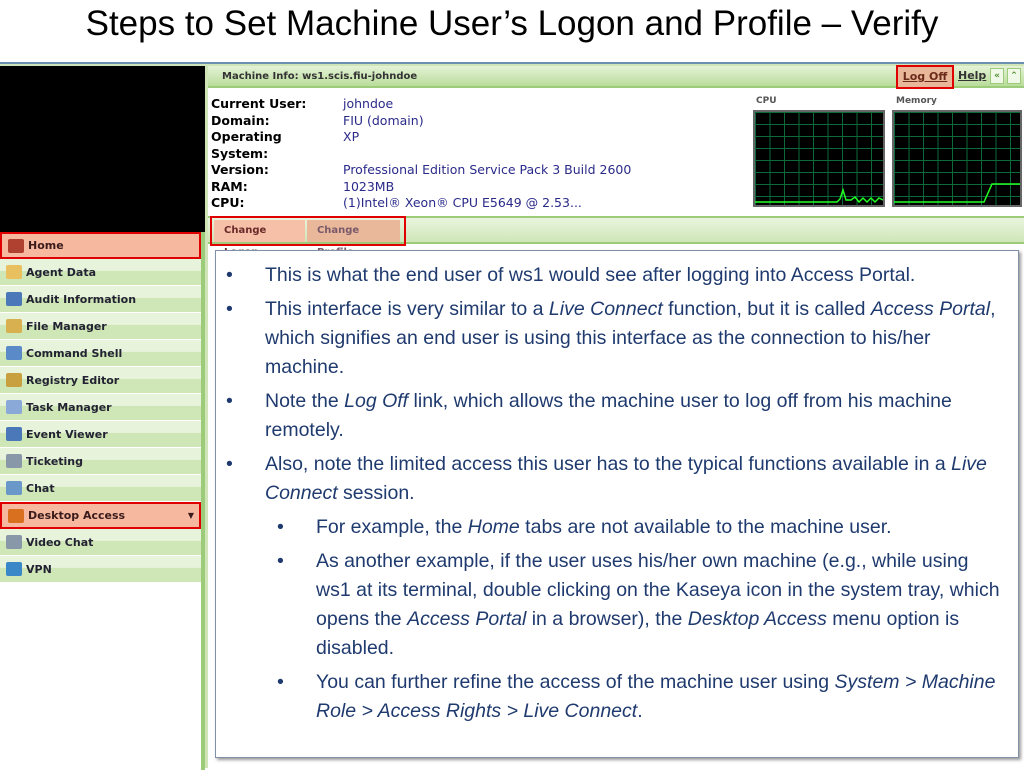  What do you see at coordinates (421, 104) in the screenshot?
I see `info-row: Current User: johndoe` at bounding box center [421, 104].